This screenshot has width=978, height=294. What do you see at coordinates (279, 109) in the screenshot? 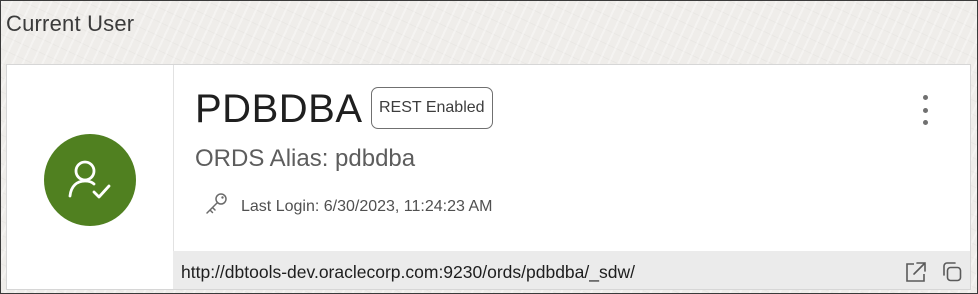
I see `user-name: PDBDBA` at bounding box center [279, 109].